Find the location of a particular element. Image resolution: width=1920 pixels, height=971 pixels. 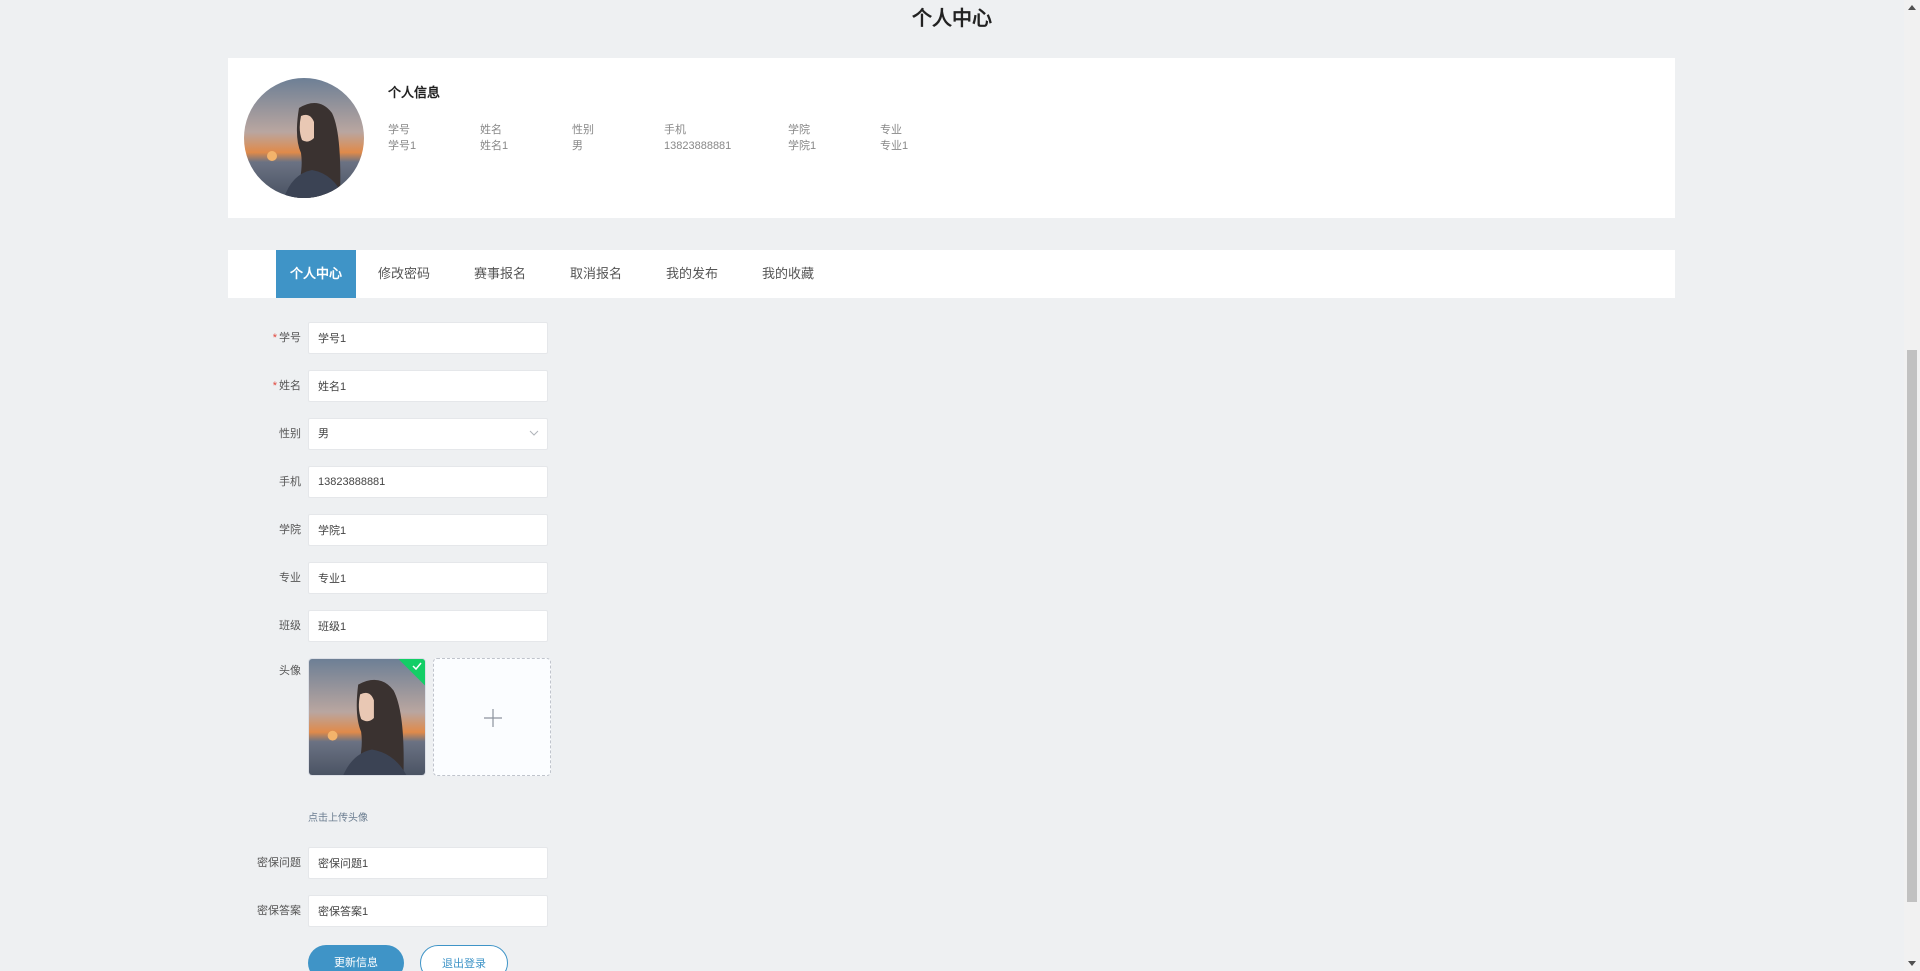

uploaded-avatar-image is located at coordinates (367, 717).